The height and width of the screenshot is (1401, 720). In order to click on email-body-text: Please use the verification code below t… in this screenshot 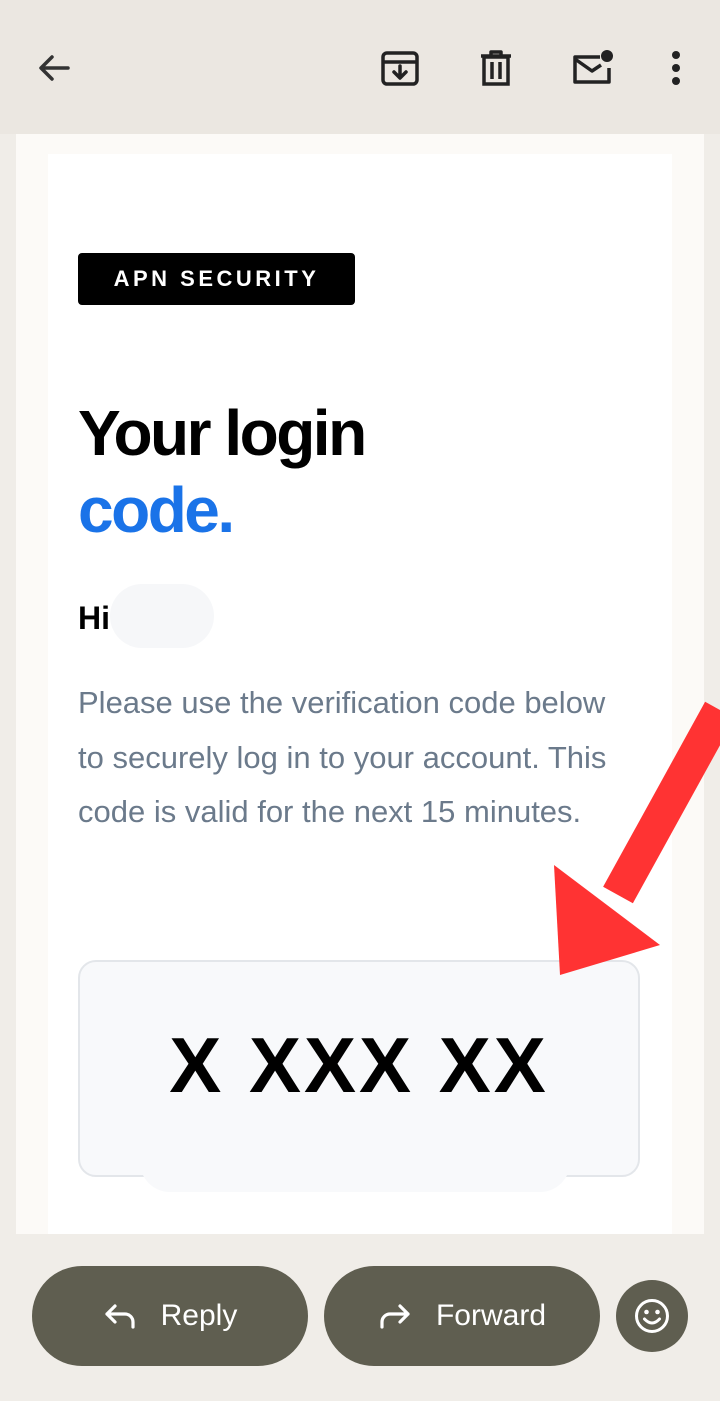, I will do `click(342, 757)`.